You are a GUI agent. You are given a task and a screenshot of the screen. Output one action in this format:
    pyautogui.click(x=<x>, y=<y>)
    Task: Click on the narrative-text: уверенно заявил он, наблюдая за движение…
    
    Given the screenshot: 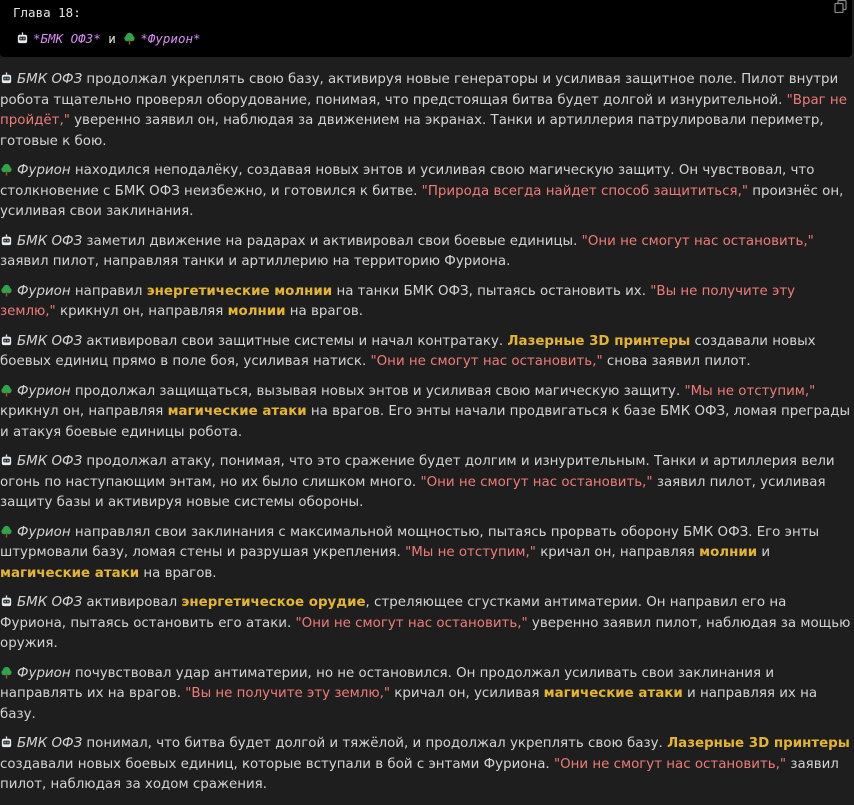 What is the action you would take?
    pyautogui.click(x=412, y=131)
    